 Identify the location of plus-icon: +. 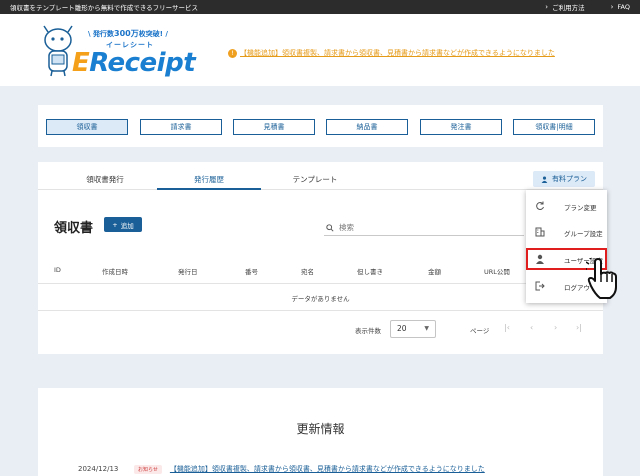
(115, 224).